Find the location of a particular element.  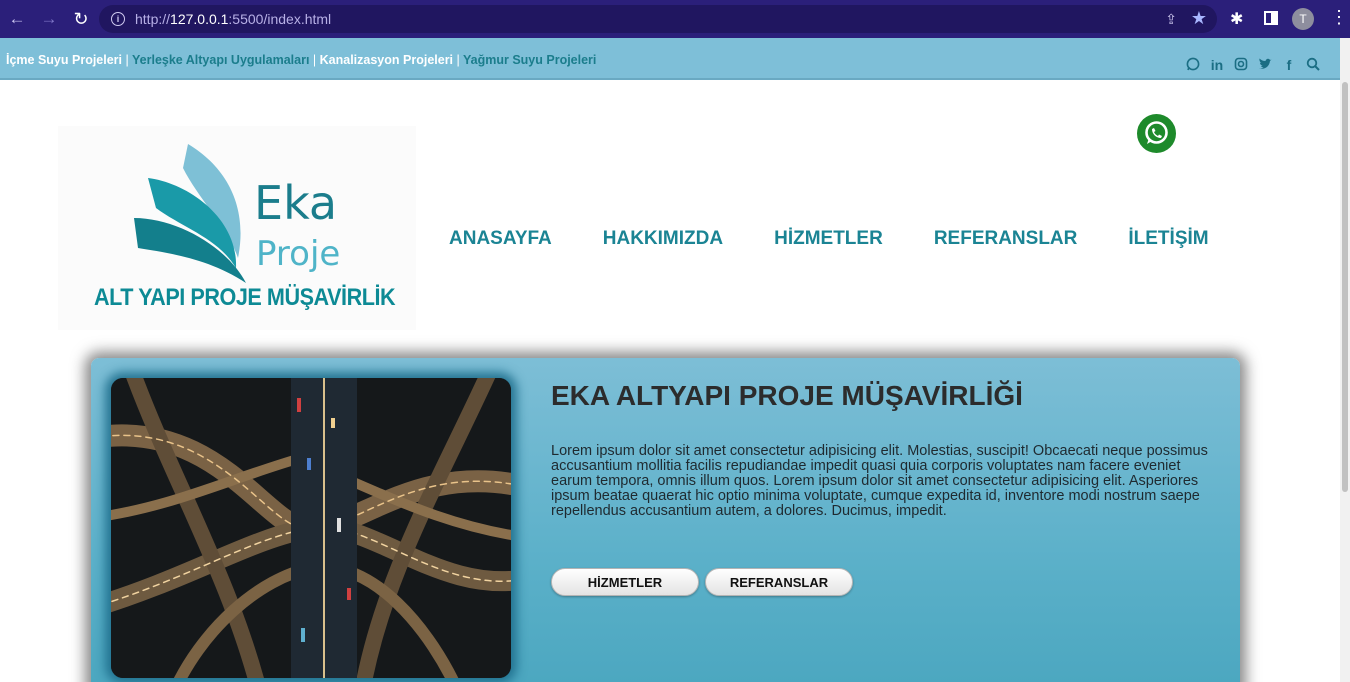

link-yerleske: Yerleşke Altyapı Uygulamaları is located at coordinates (220, 60).